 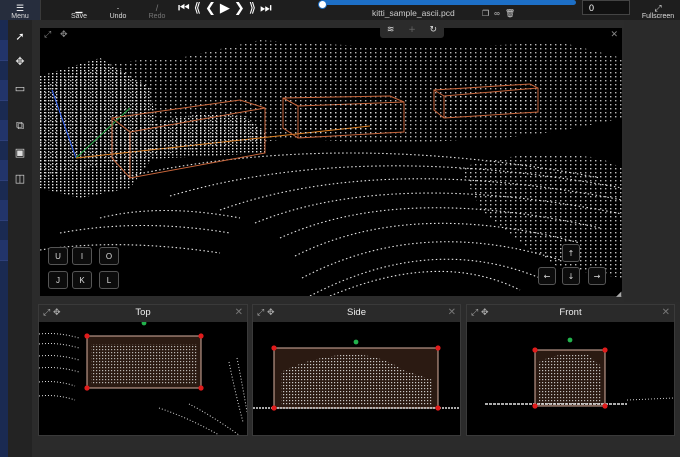 I want to click on play-icon: ▶, so click(x=225, y=8).